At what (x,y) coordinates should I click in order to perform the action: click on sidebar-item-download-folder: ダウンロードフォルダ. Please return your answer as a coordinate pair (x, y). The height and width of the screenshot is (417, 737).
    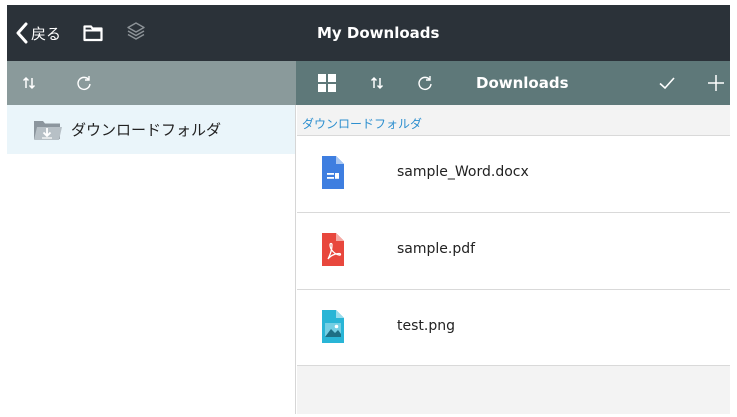
    Looking at the image, I should click on (151, 129).